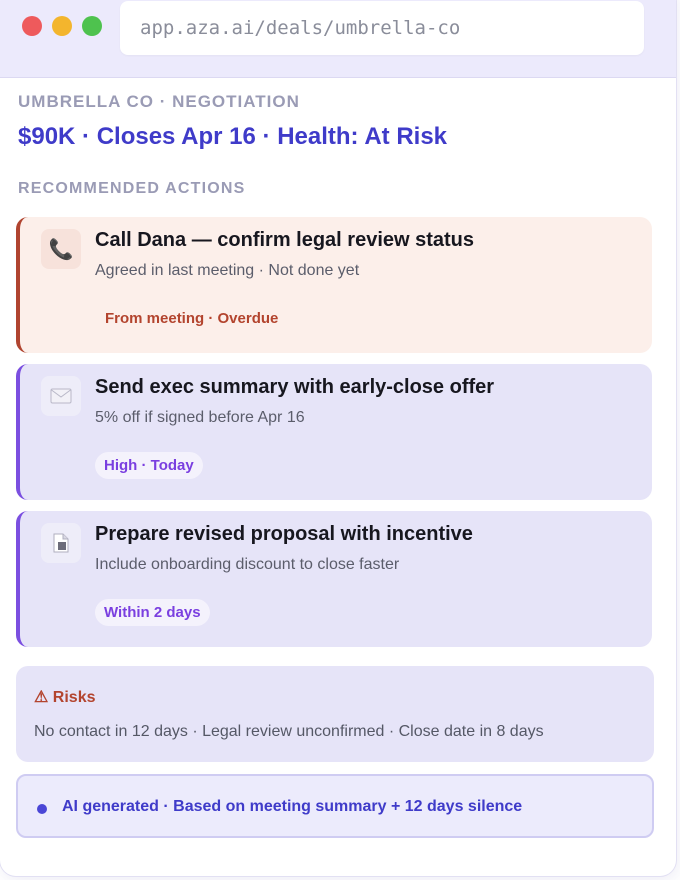  Describe the element at coordinates (159, 101) in the screenshot. I see `deal-eyebrow: UMBRELLA CO · NEGOTIATION` at that location.